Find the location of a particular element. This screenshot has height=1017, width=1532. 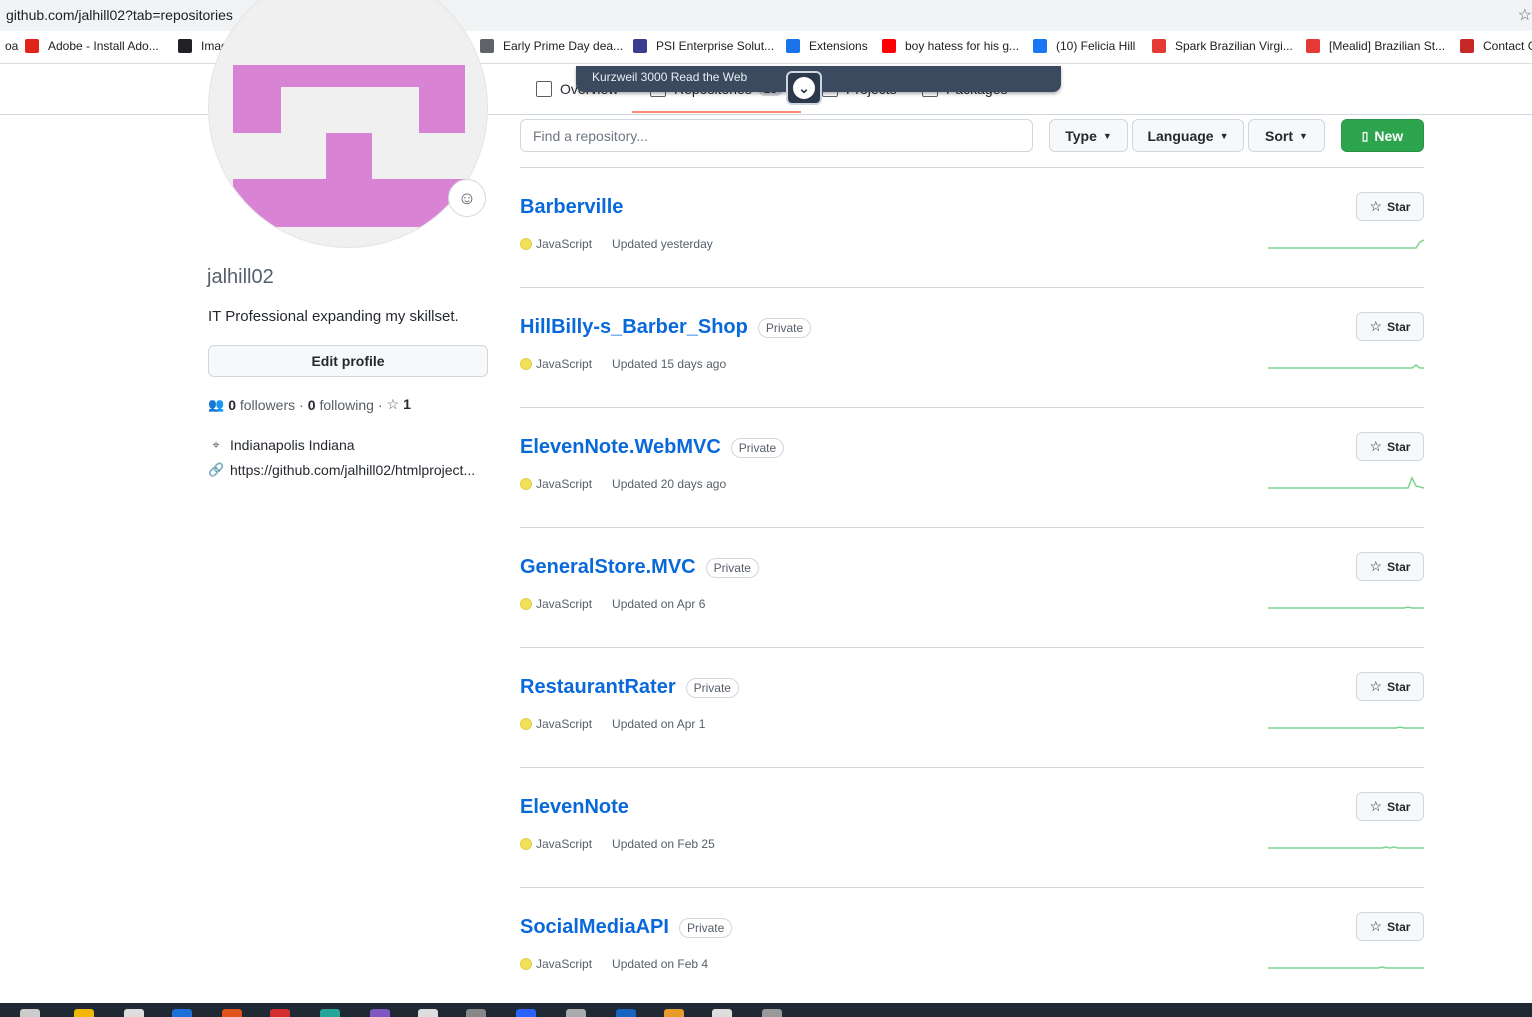

kurzweil-toolbar: Kurzweil 3000 Read the Web ⌄ is located at coordinates (818, 85).